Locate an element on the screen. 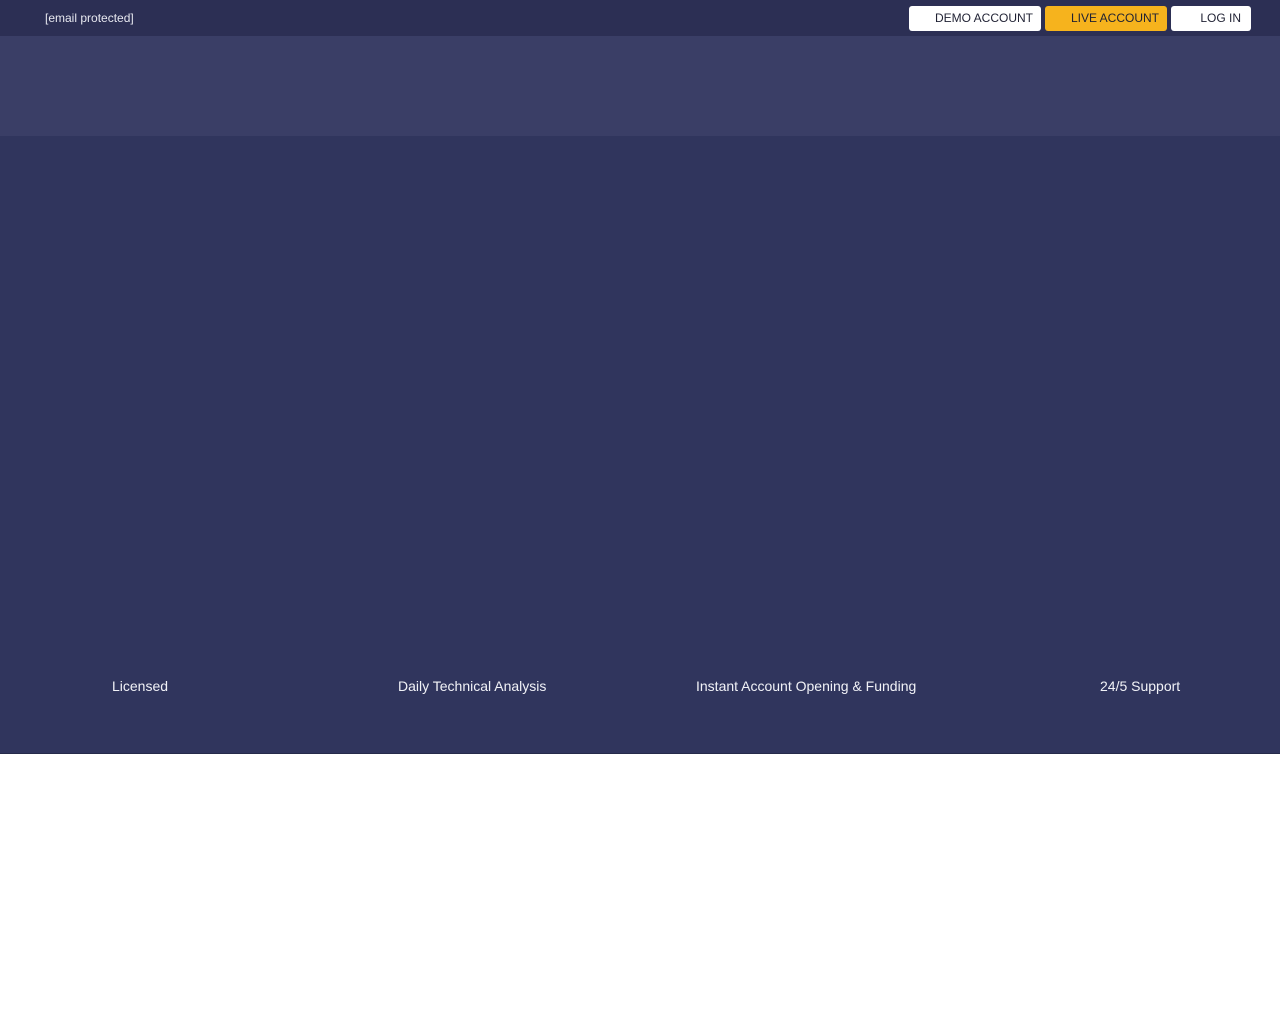 The width and height of the screenshot is (1280, 1024). feature-instant-account-opening: Instant Account Opening & Funding is located at coordinates (806, 686).